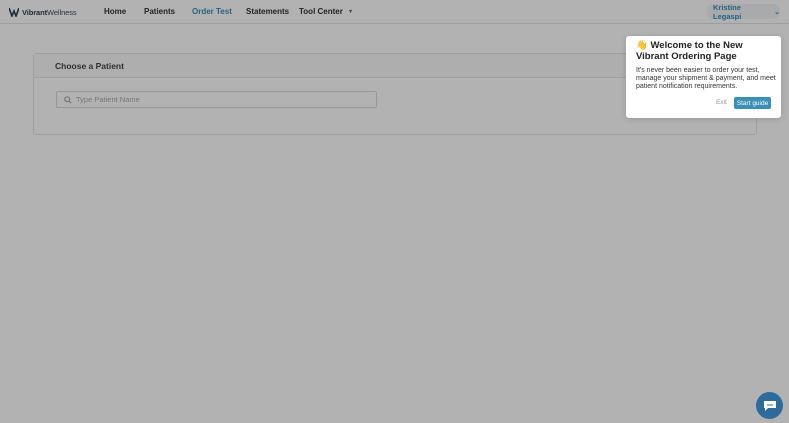 Image resolution: width=789 pixels, height=423 pixels. What do you see at coordinates (89, 66) in the screenshot?
I see `card-title: Choose a Patient` at bounding box center [89, 66].